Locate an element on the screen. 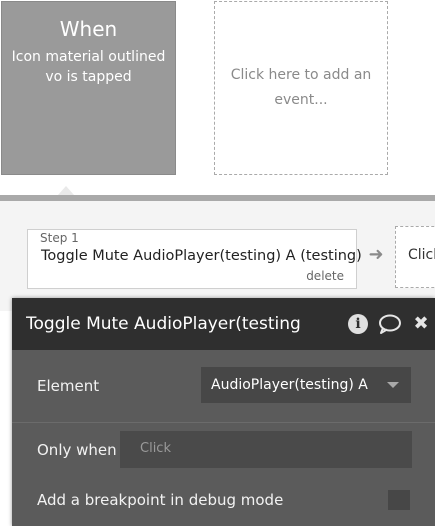  comment-icon is located at coordinates (390, 324).